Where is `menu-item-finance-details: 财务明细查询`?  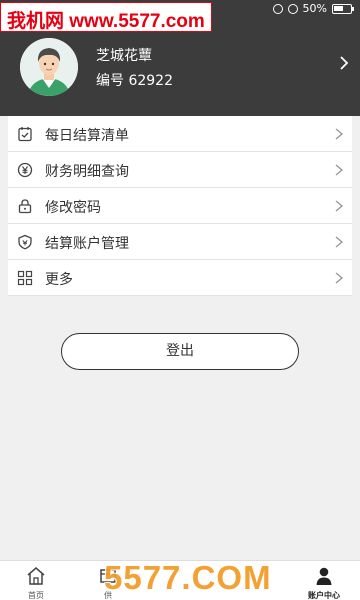 menu-item-finance-details: 财务明细查询 is located at coordinates (180, 170).